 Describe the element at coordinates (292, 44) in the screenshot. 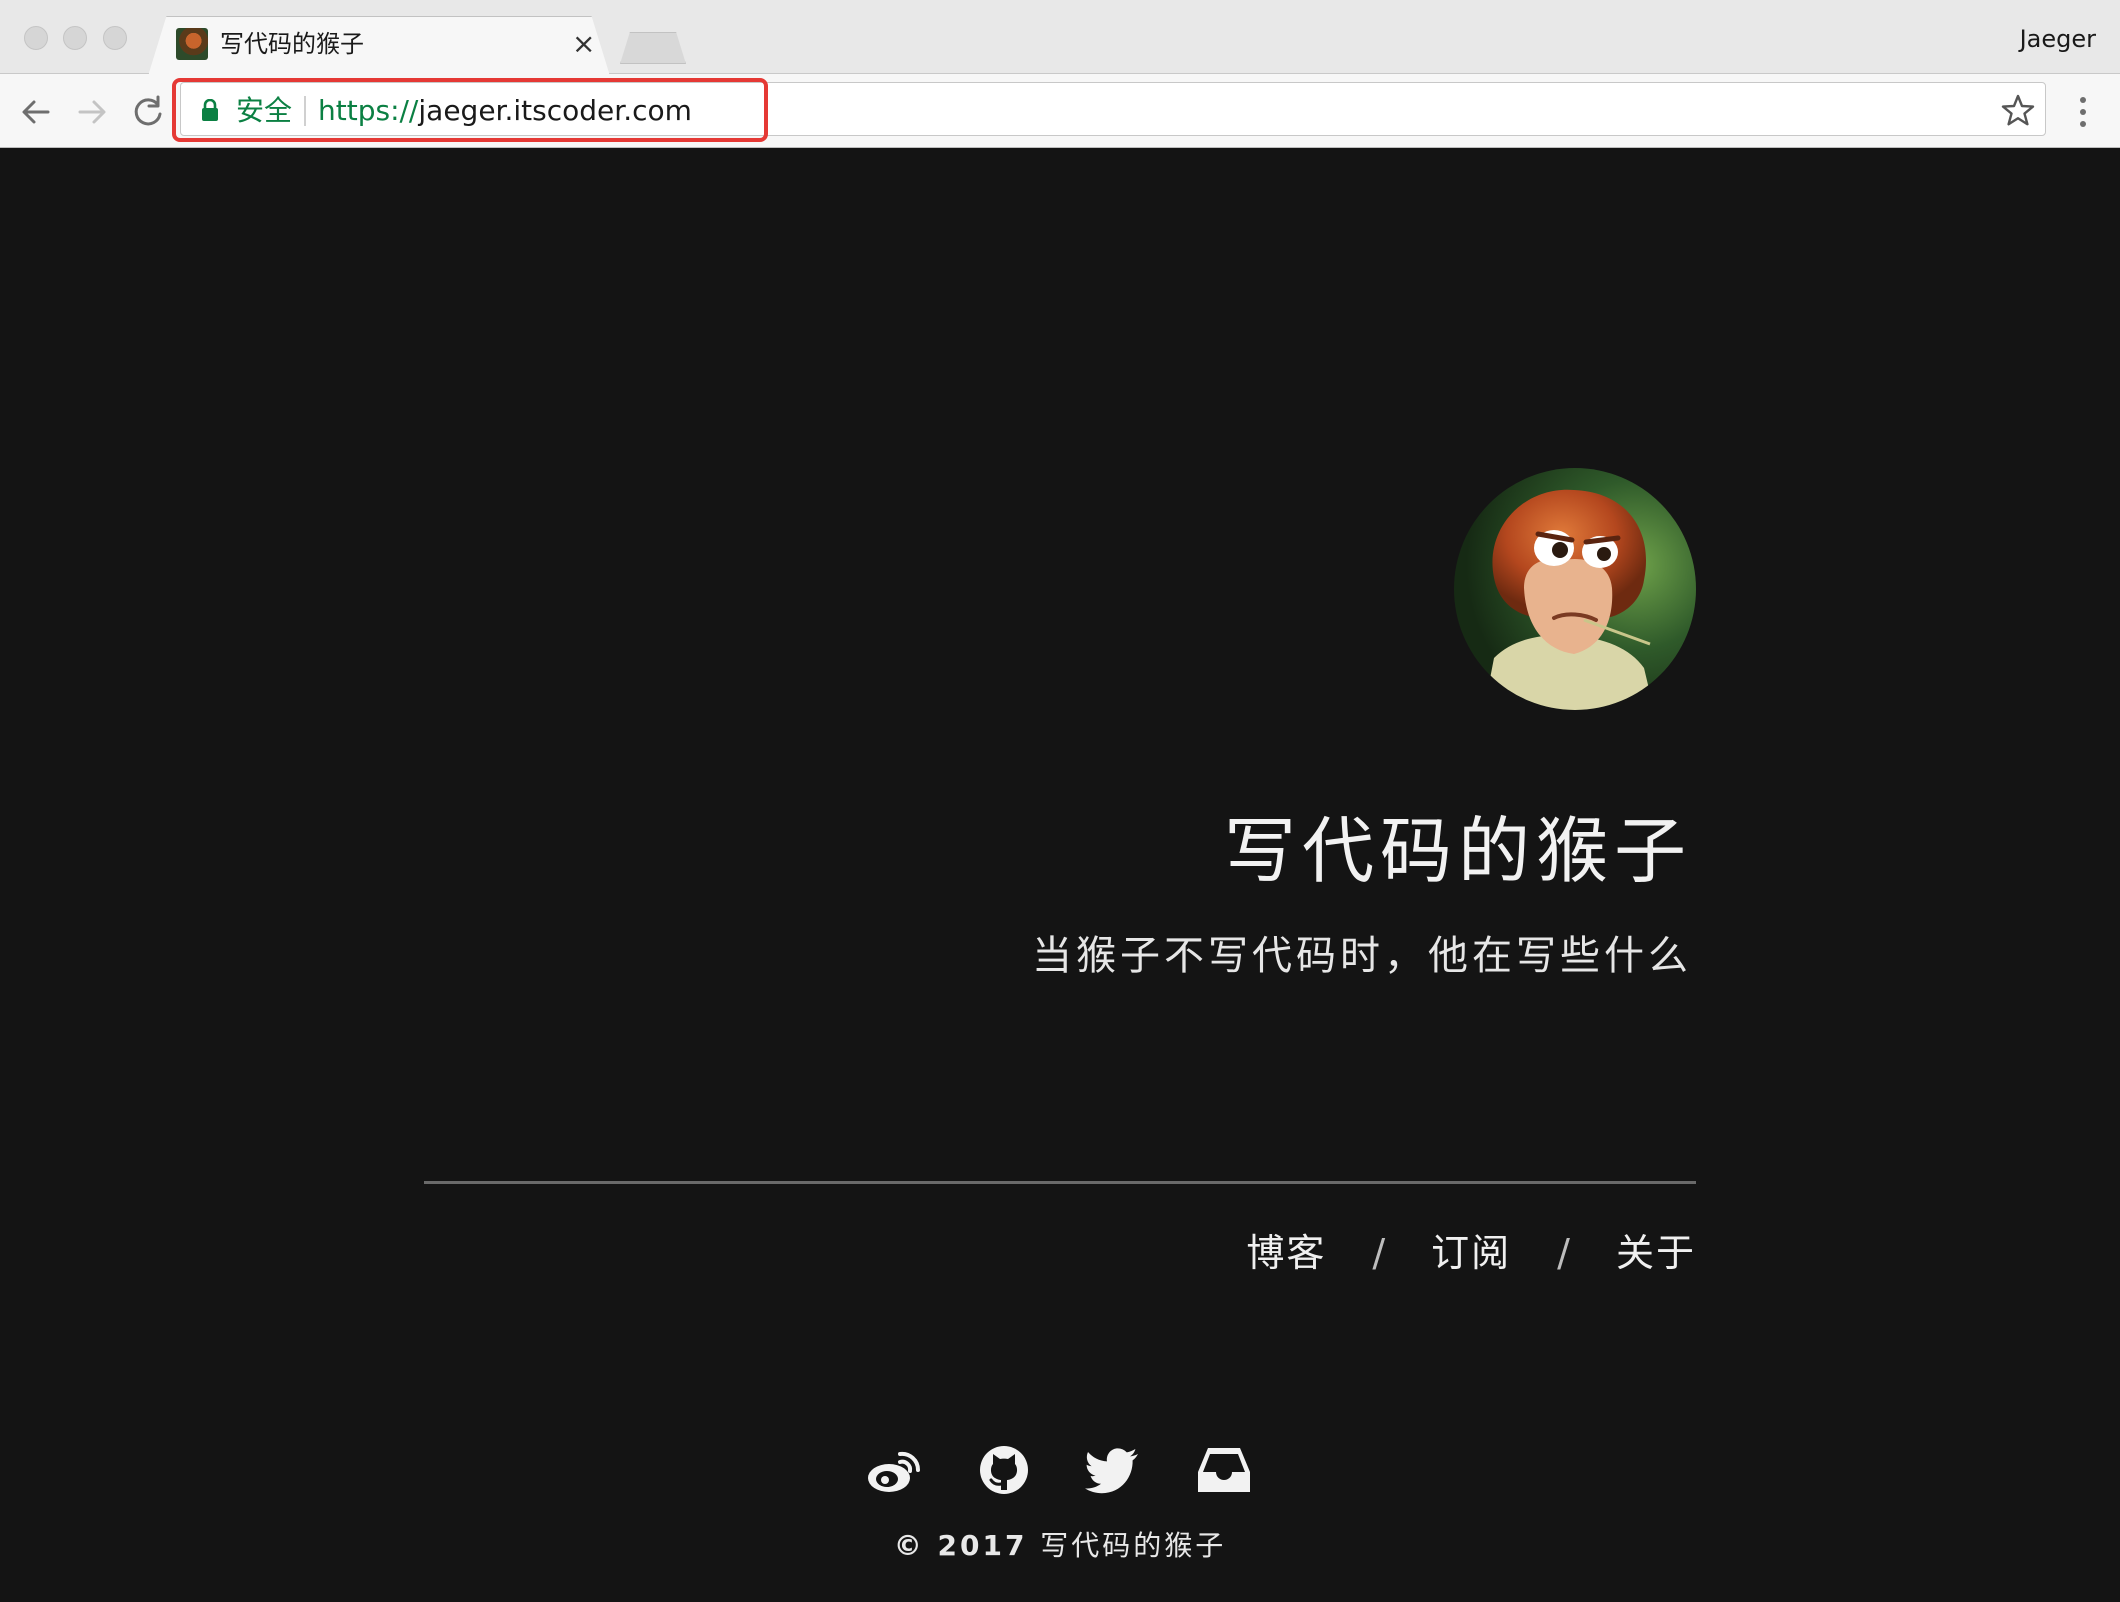

I see `tab-title: 写代码的猴子` at that location.